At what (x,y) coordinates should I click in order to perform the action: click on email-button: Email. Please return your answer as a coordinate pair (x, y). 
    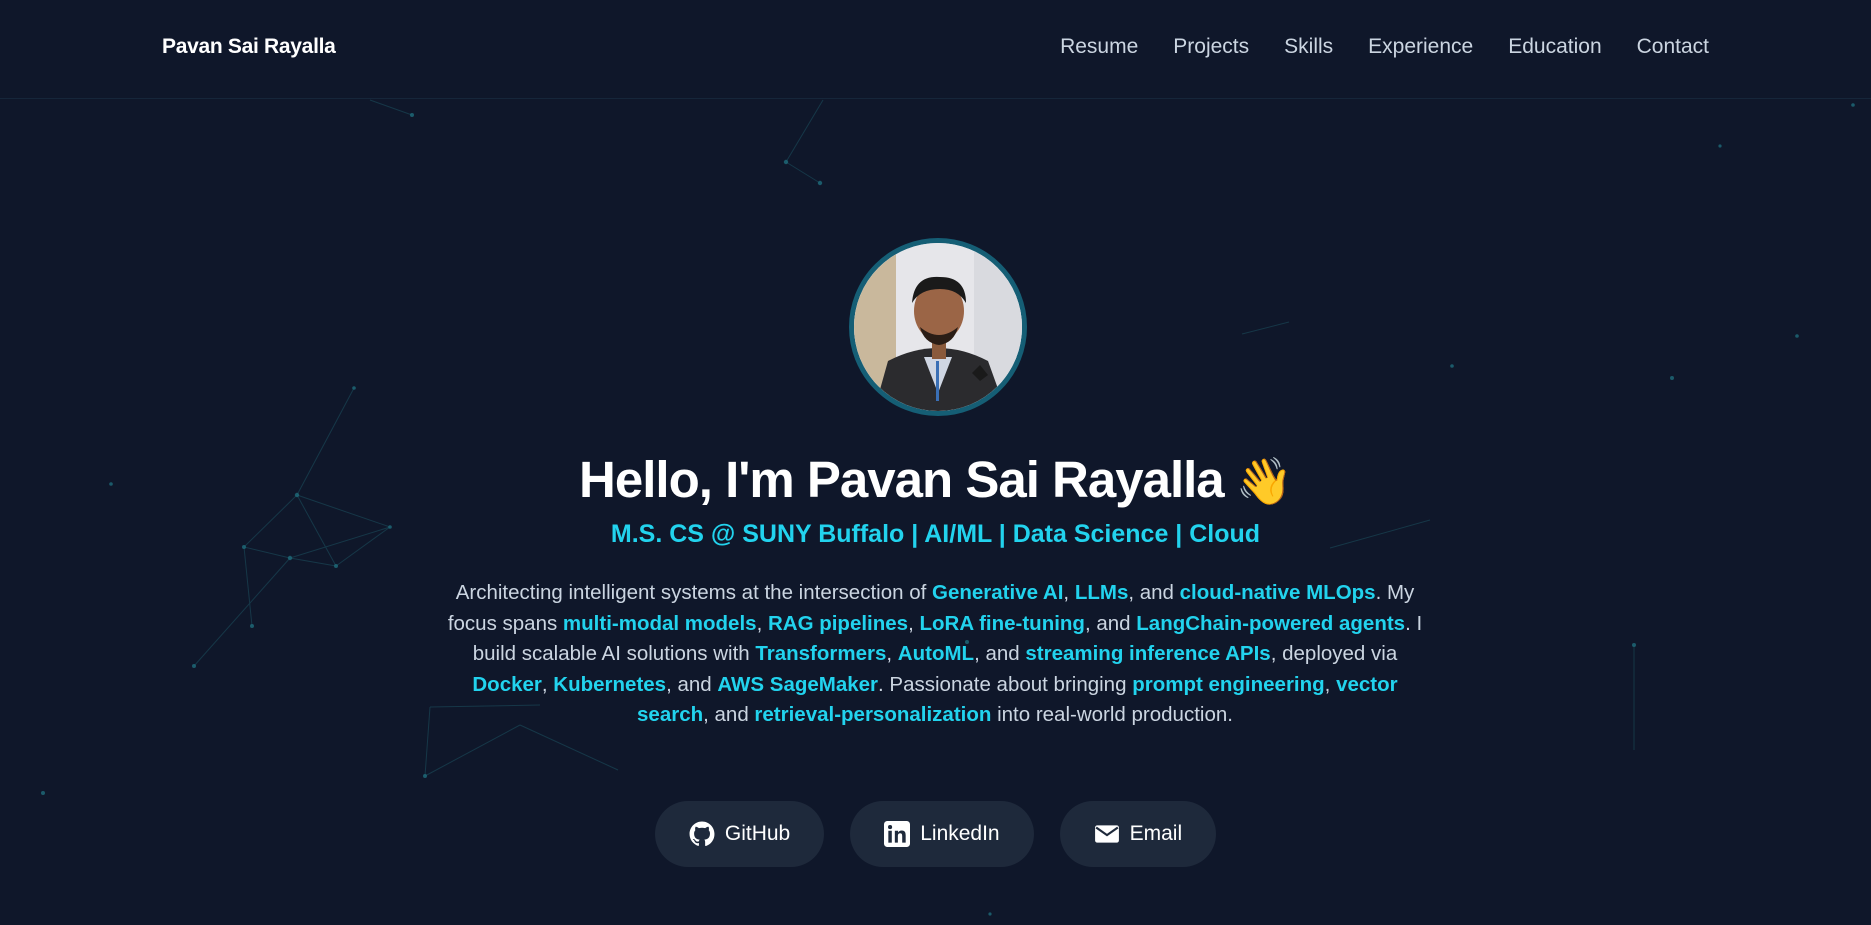
    Looking at the image, I should click on (1138, 834).